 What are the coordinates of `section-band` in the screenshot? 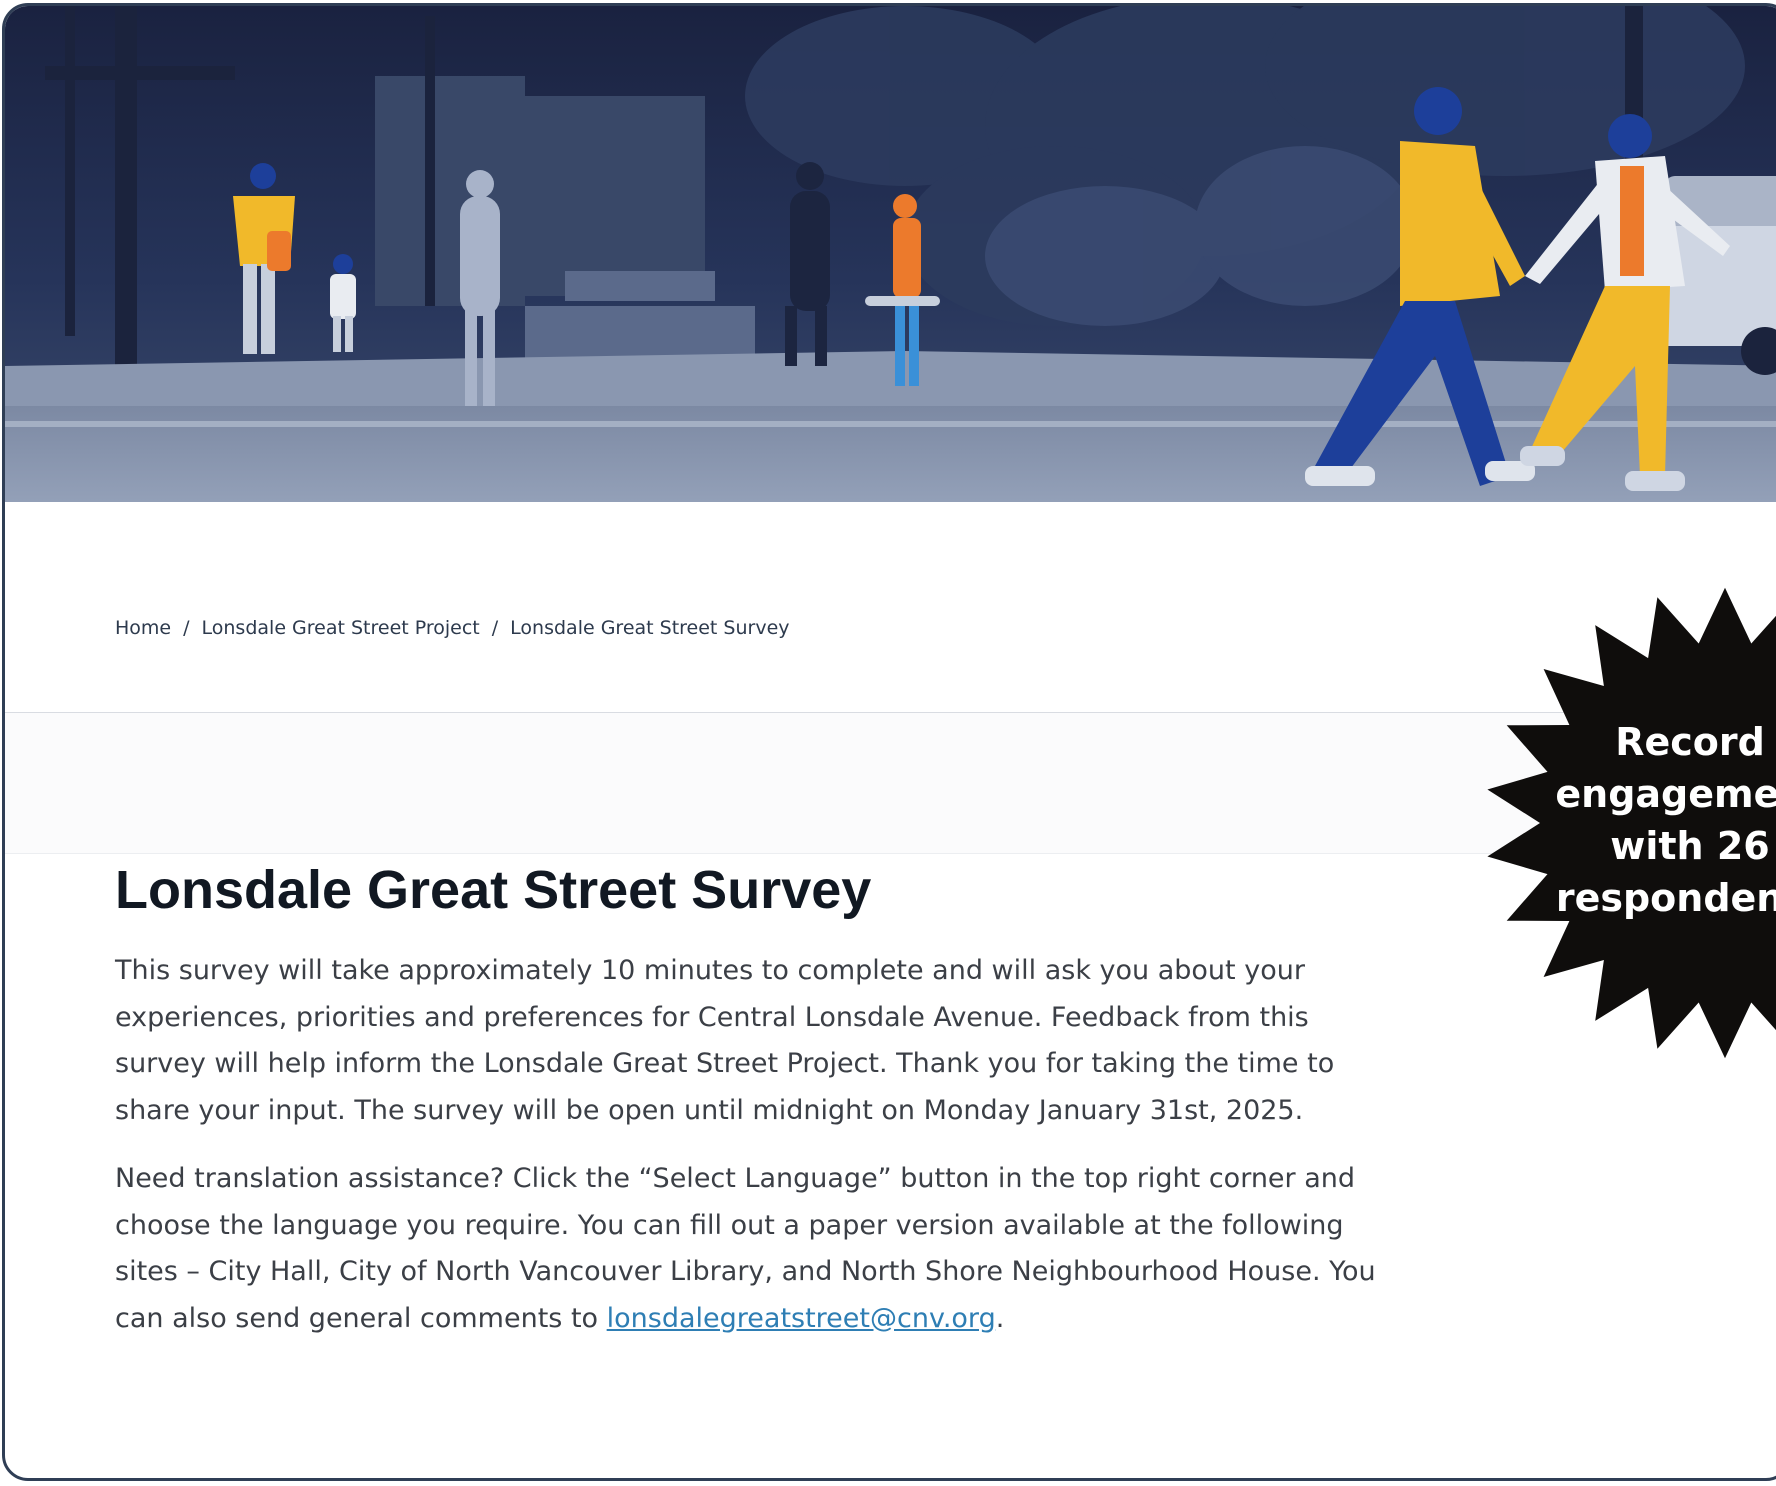 It's located at (890, 783).